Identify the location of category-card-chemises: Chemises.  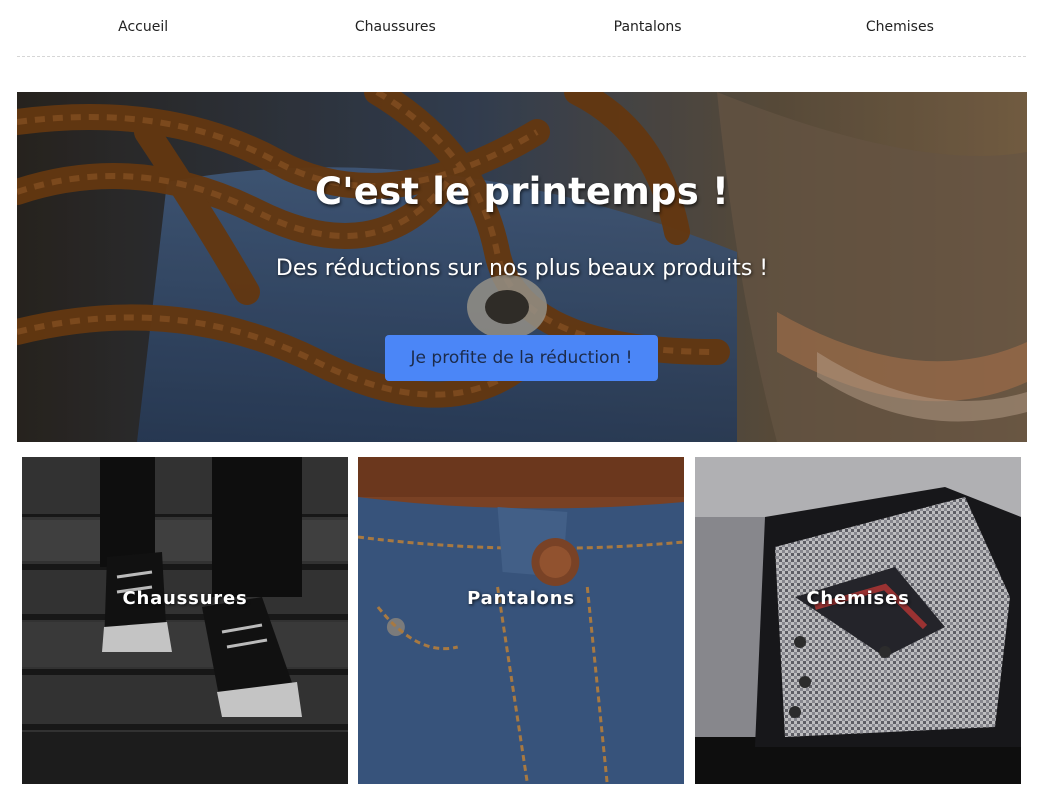
(858, 620).